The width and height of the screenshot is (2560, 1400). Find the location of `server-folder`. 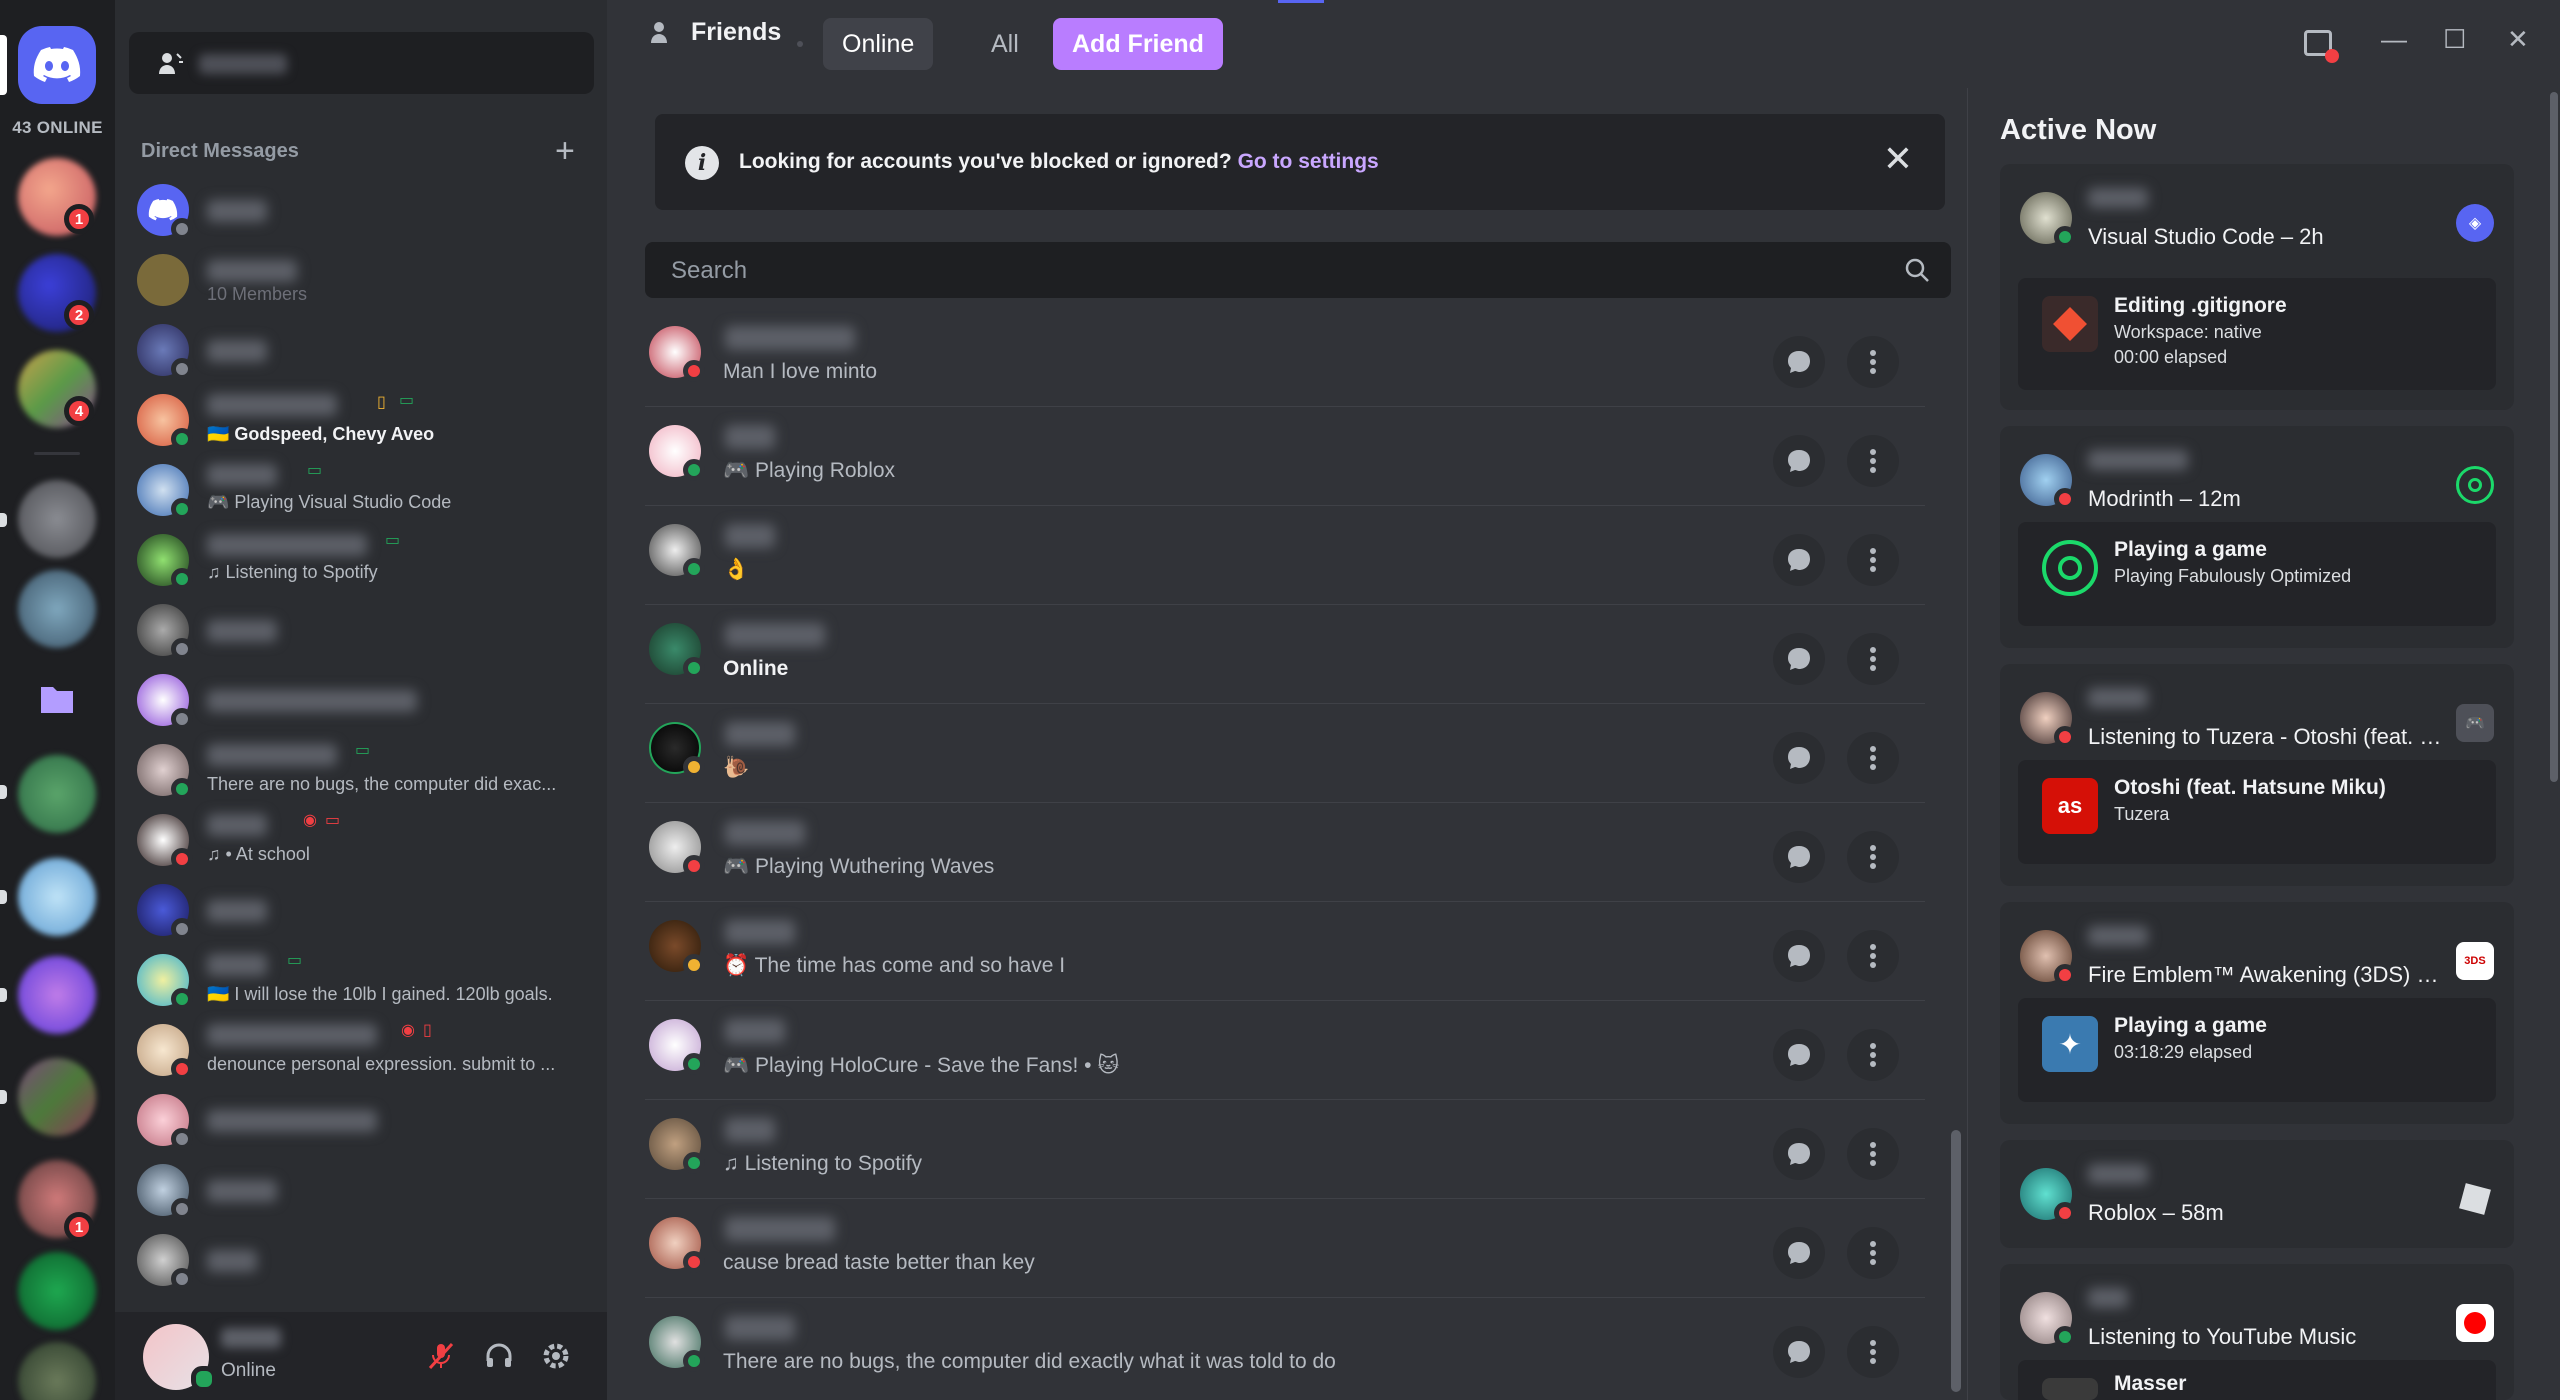

server-folder is located at coordinates (57, 699).